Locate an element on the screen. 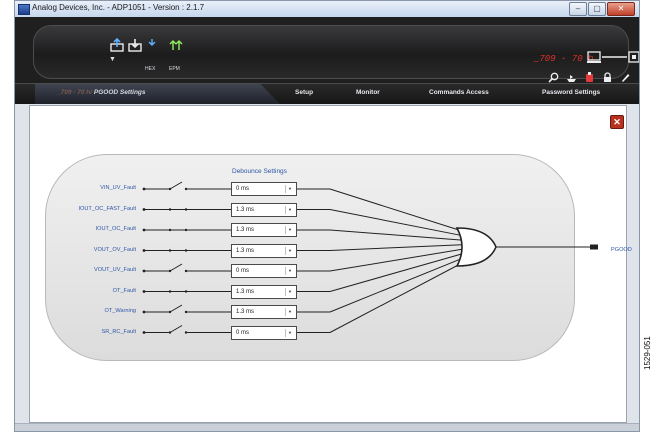 The height and width of the screenshot is (435, 657). minimize-icon: – is located at coordinates (578, 9).